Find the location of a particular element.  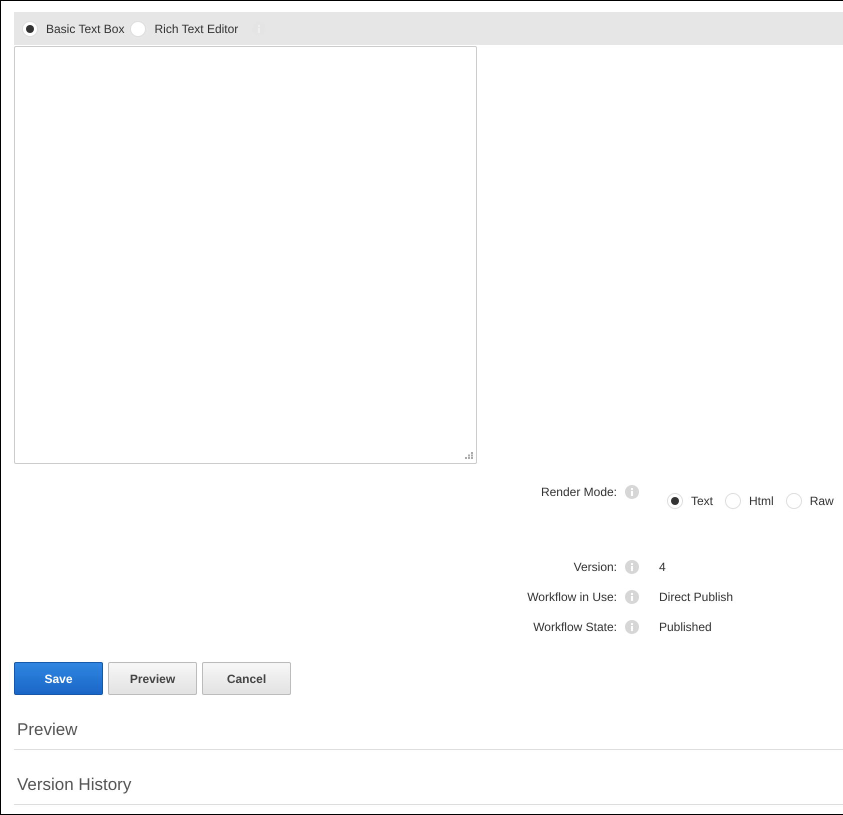

action-button: Preview is located at coordinates (152, 678).